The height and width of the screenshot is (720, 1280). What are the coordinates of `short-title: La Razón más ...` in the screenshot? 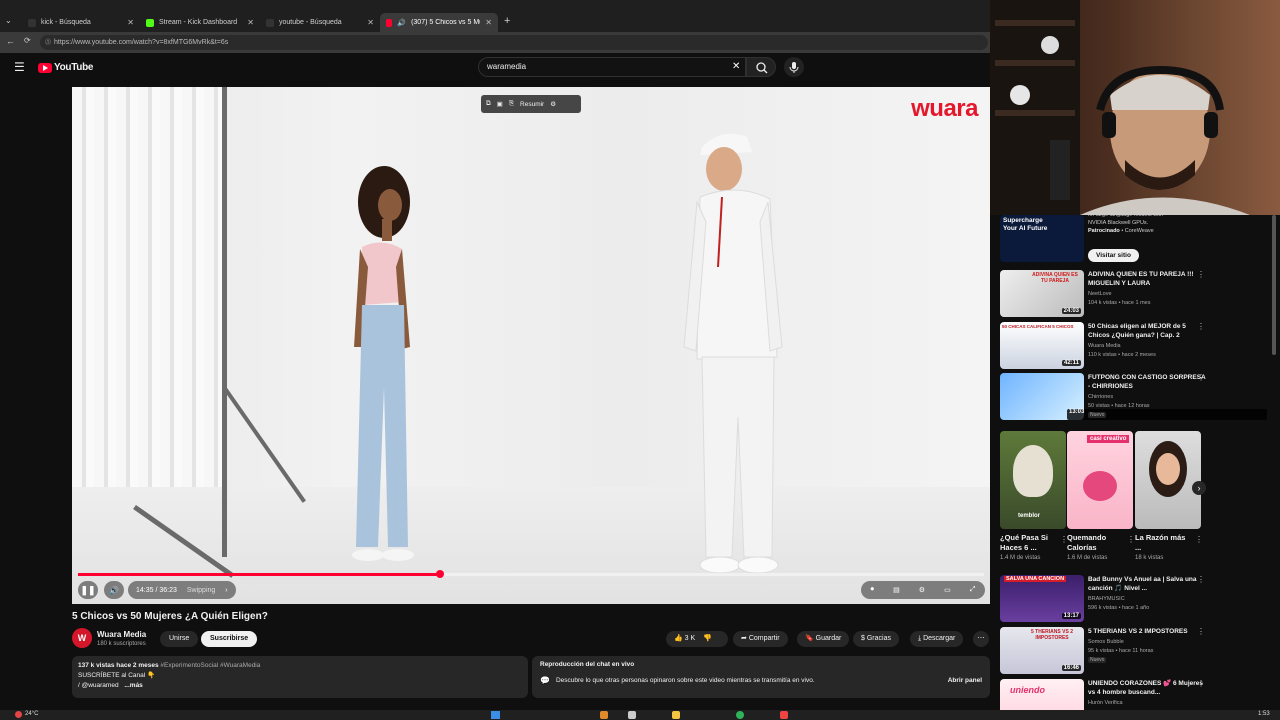 It's located at (1164, 543).